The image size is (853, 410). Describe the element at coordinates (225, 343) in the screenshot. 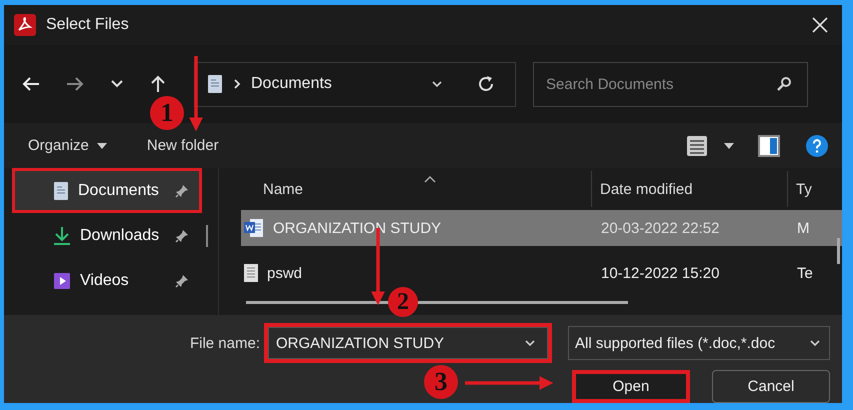

I see `field-label: File name:` at that location.